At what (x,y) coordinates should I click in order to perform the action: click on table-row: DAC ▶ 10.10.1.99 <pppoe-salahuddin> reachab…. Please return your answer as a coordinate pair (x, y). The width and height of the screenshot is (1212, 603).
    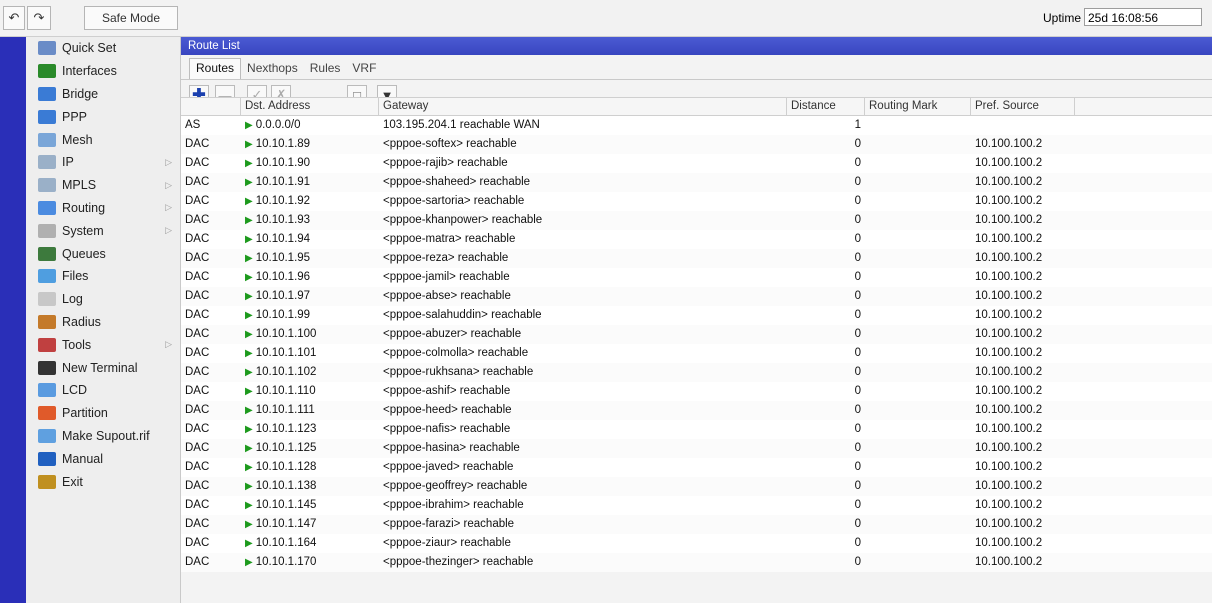
    Looking at the image, I should click on (696, 315).